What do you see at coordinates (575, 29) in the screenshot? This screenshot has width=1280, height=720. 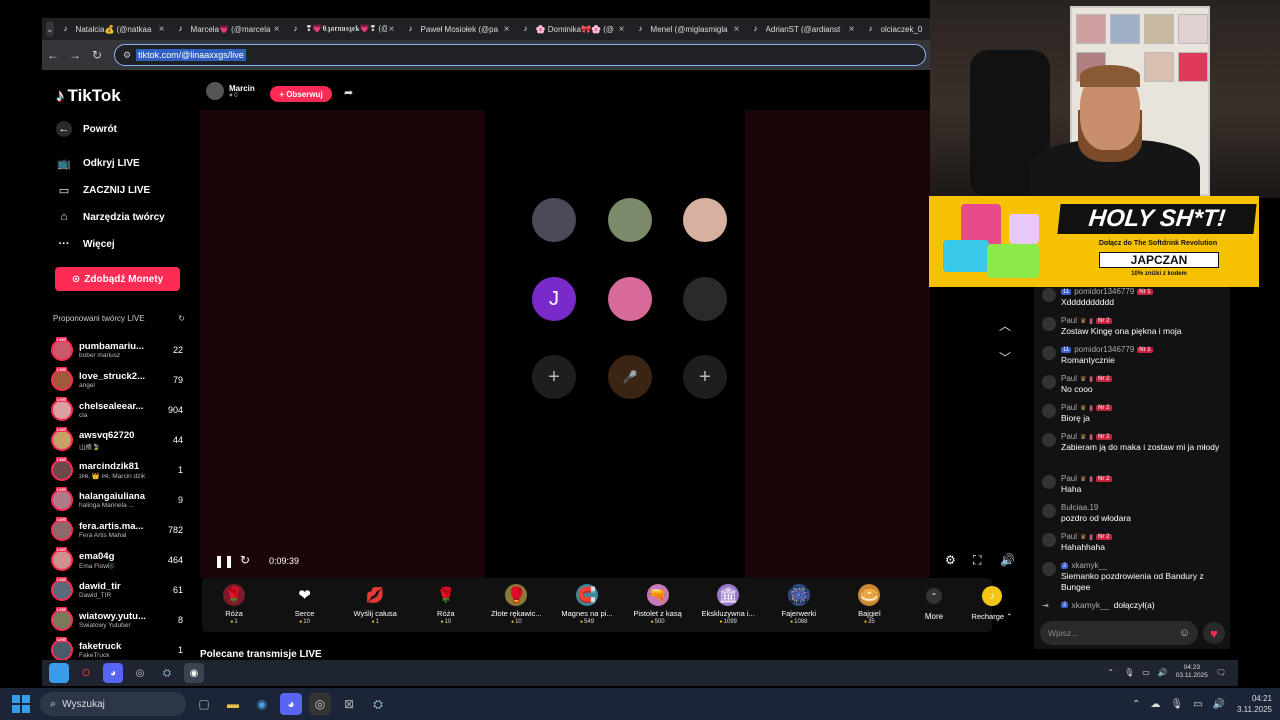 I see `browser-tab: ♪ 🌸 Dominika🎀🌸 (@ ×` at bounding box center [575, 29].